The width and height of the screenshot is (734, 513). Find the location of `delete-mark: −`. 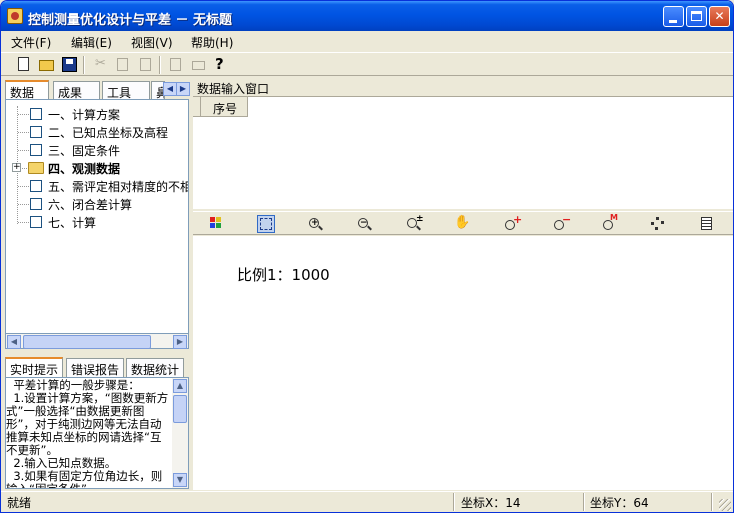

delete-mark: − is located at coordinates (567, 219).